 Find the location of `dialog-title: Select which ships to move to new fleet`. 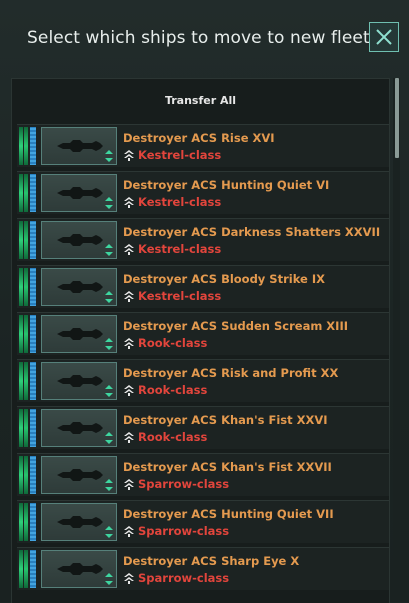

dialog-title: Select which ships to move to new fleet is located at coordinates (198, 38).